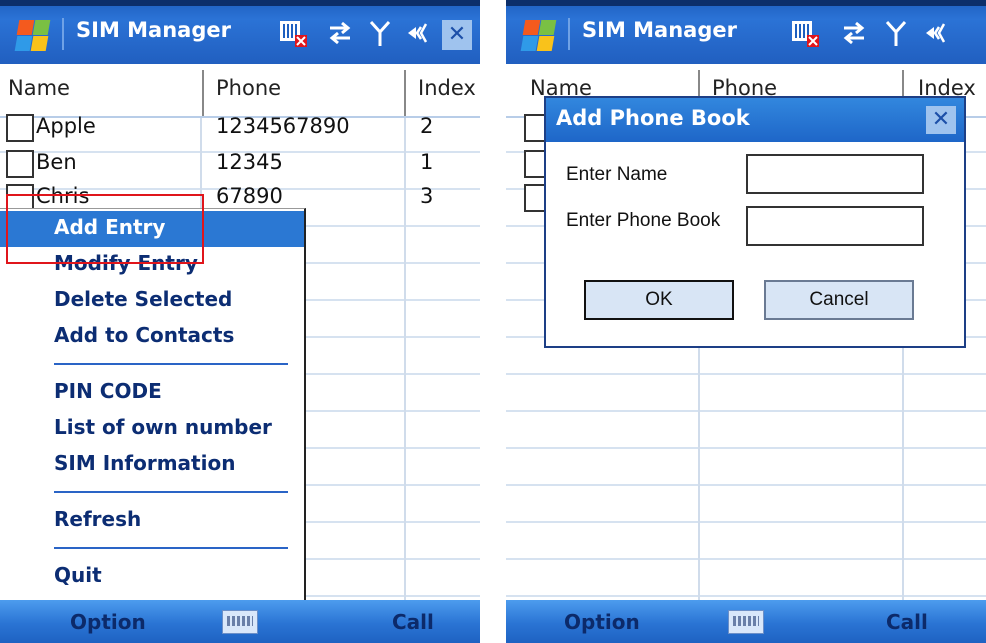 Image resolution: width=986 pixels, height=643 pixels. What do you see at coordinates (427, 126) in the screenshot?
I see `row-index: 2` at bounding box center [427, 126].